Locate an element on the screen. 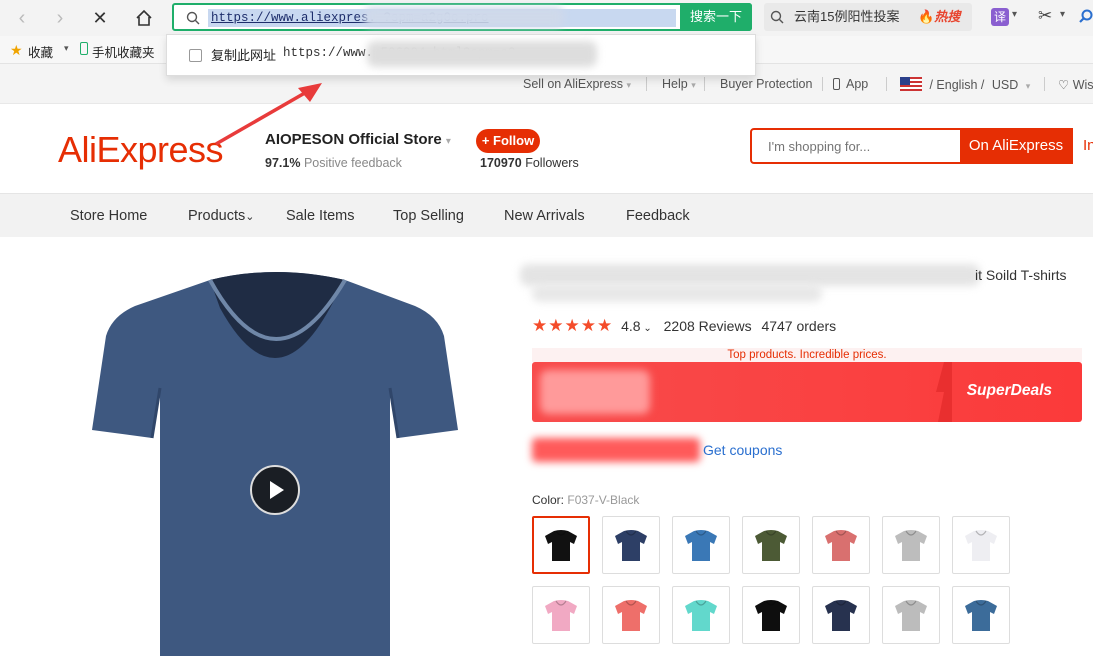 This screenshot has width=1093, height=656. store-feedback: 97.1% Positive feedback is located at coordinates (333, 163).